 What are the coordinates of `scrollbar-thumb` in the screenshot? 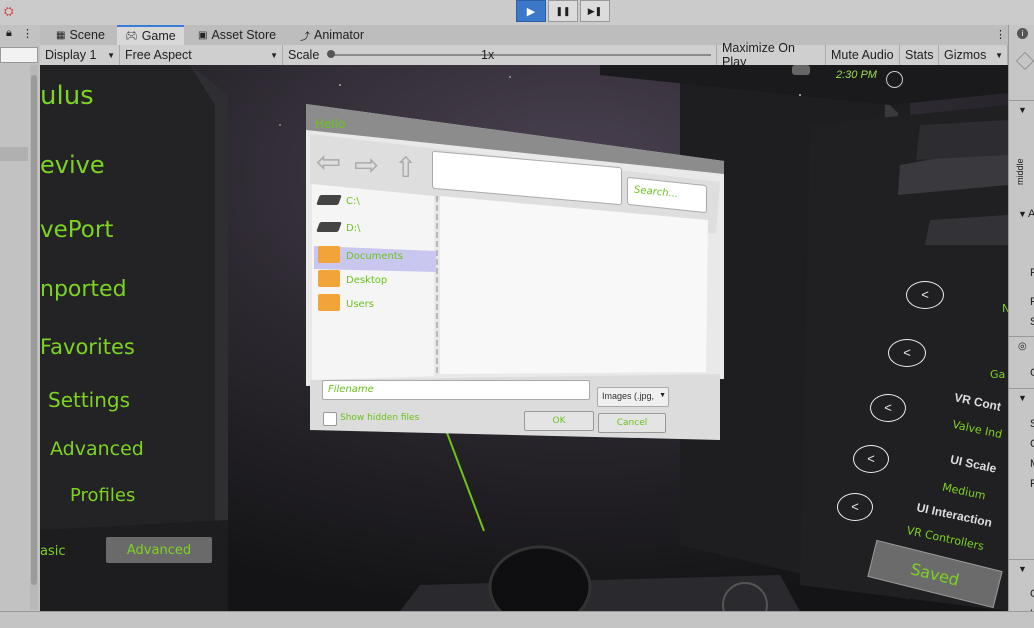 It's located at (34, 330).